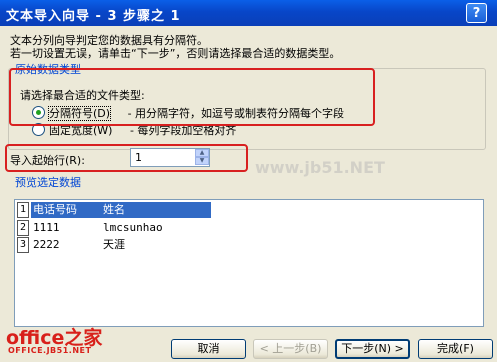 The image size is (497, 362). I want to click on preview-cell: lmcsunhao, so click(133, 227).